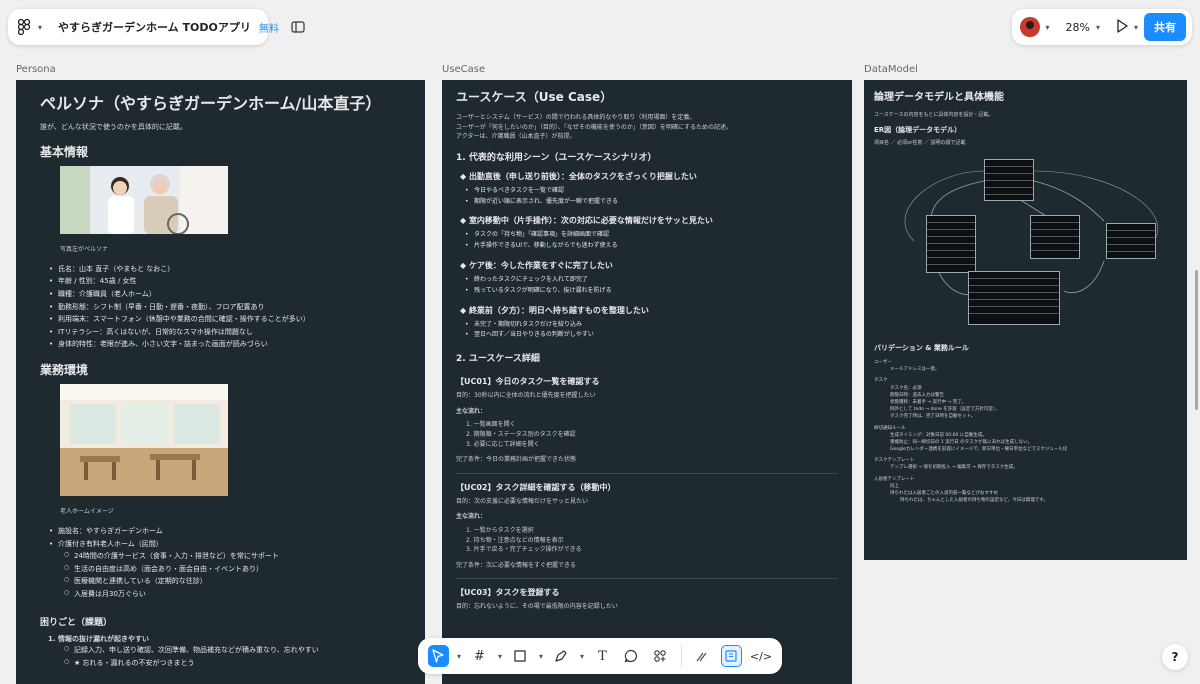 This screenshot has height=684, width=1200. Describe the element at coordinates (651, 291) in the screenshot. I see `list-item: 残っているタスクが明確になり、抜け漏れを防げる` at that location.